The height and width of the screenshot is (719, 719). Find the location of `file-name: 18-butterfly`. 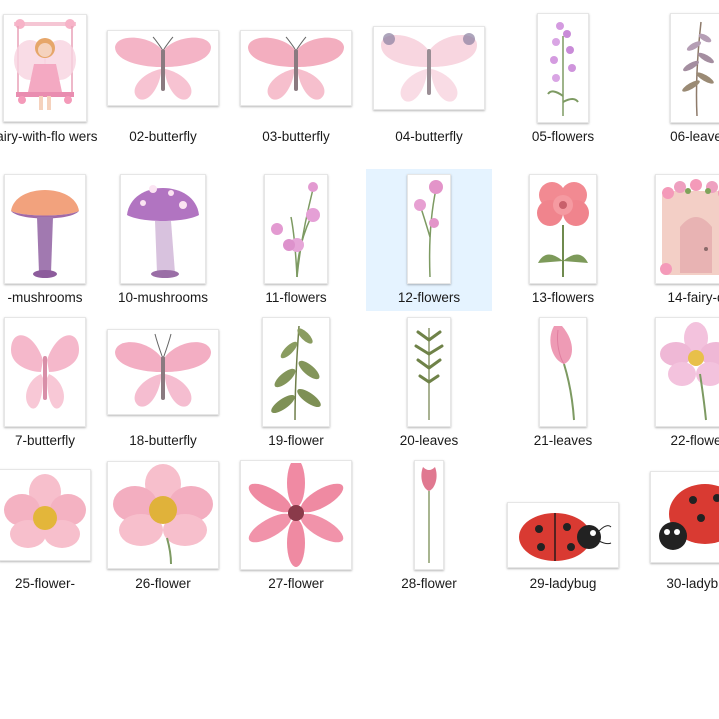

file-name: 18-butterfly is located at coordinates (163, 440).